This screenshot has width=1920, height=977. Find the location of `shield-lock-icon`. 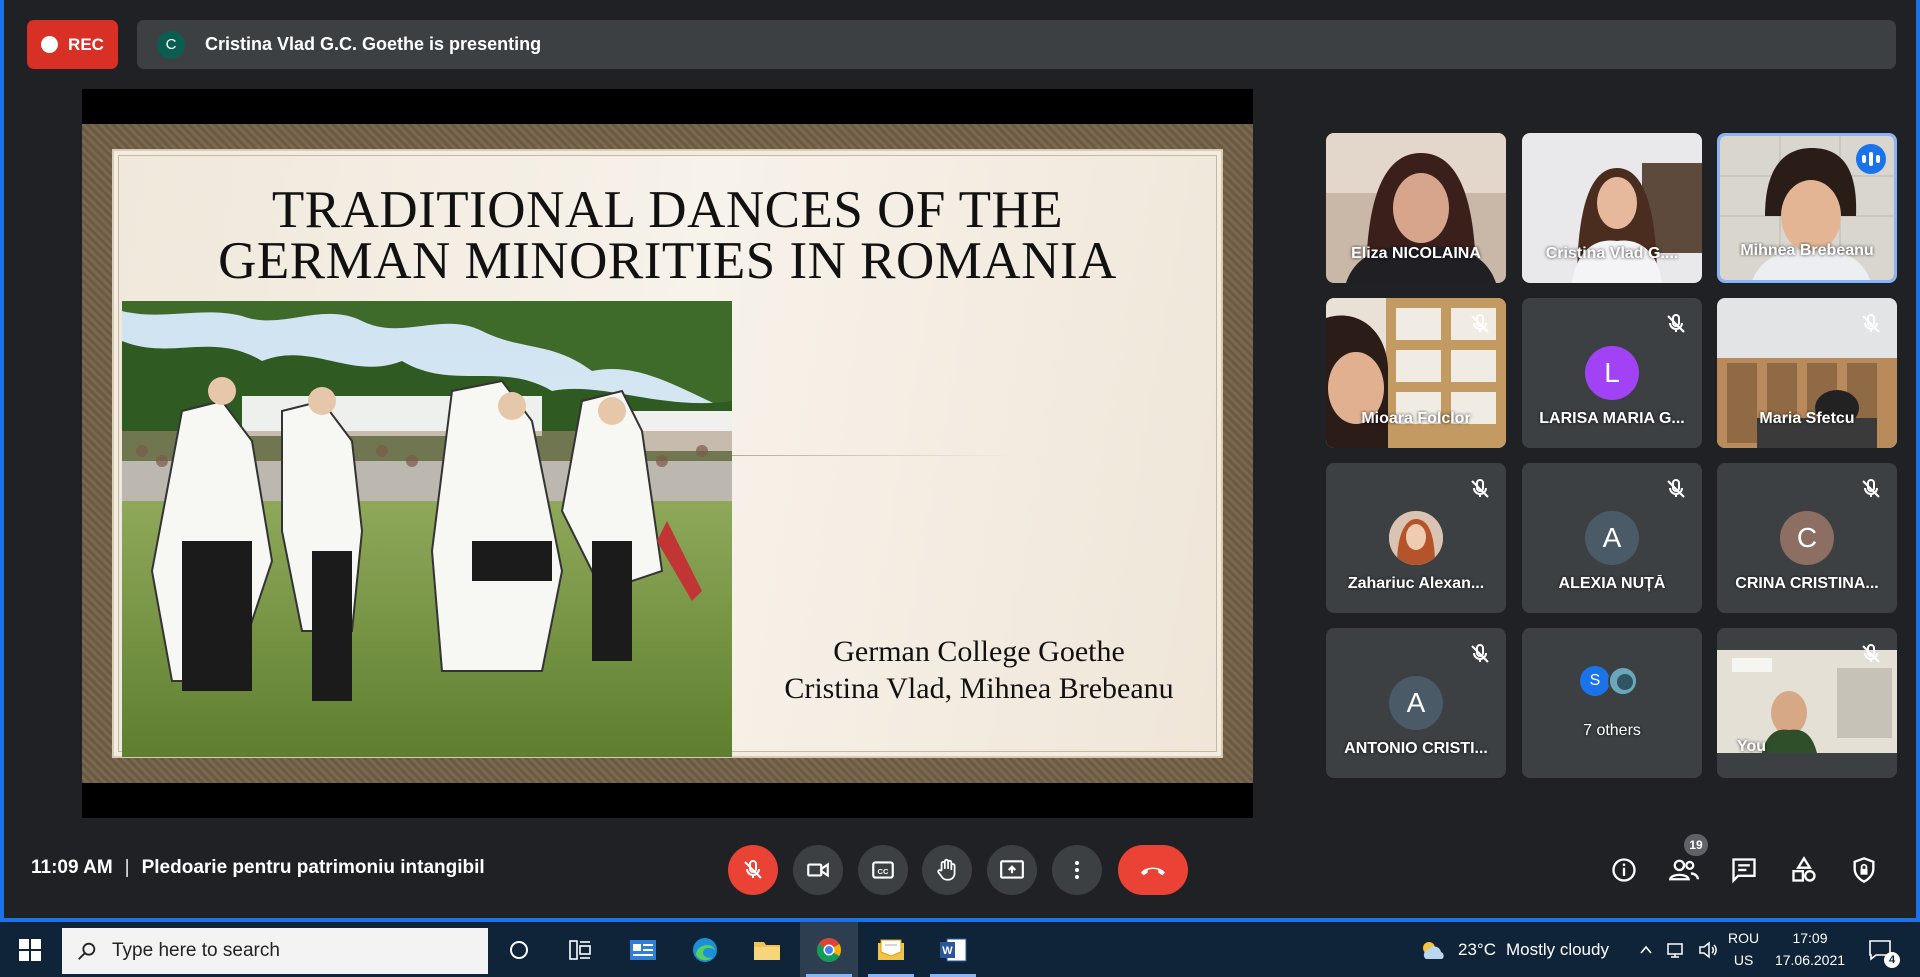

shield-lock-icon is located at coordinates (1864, 870).